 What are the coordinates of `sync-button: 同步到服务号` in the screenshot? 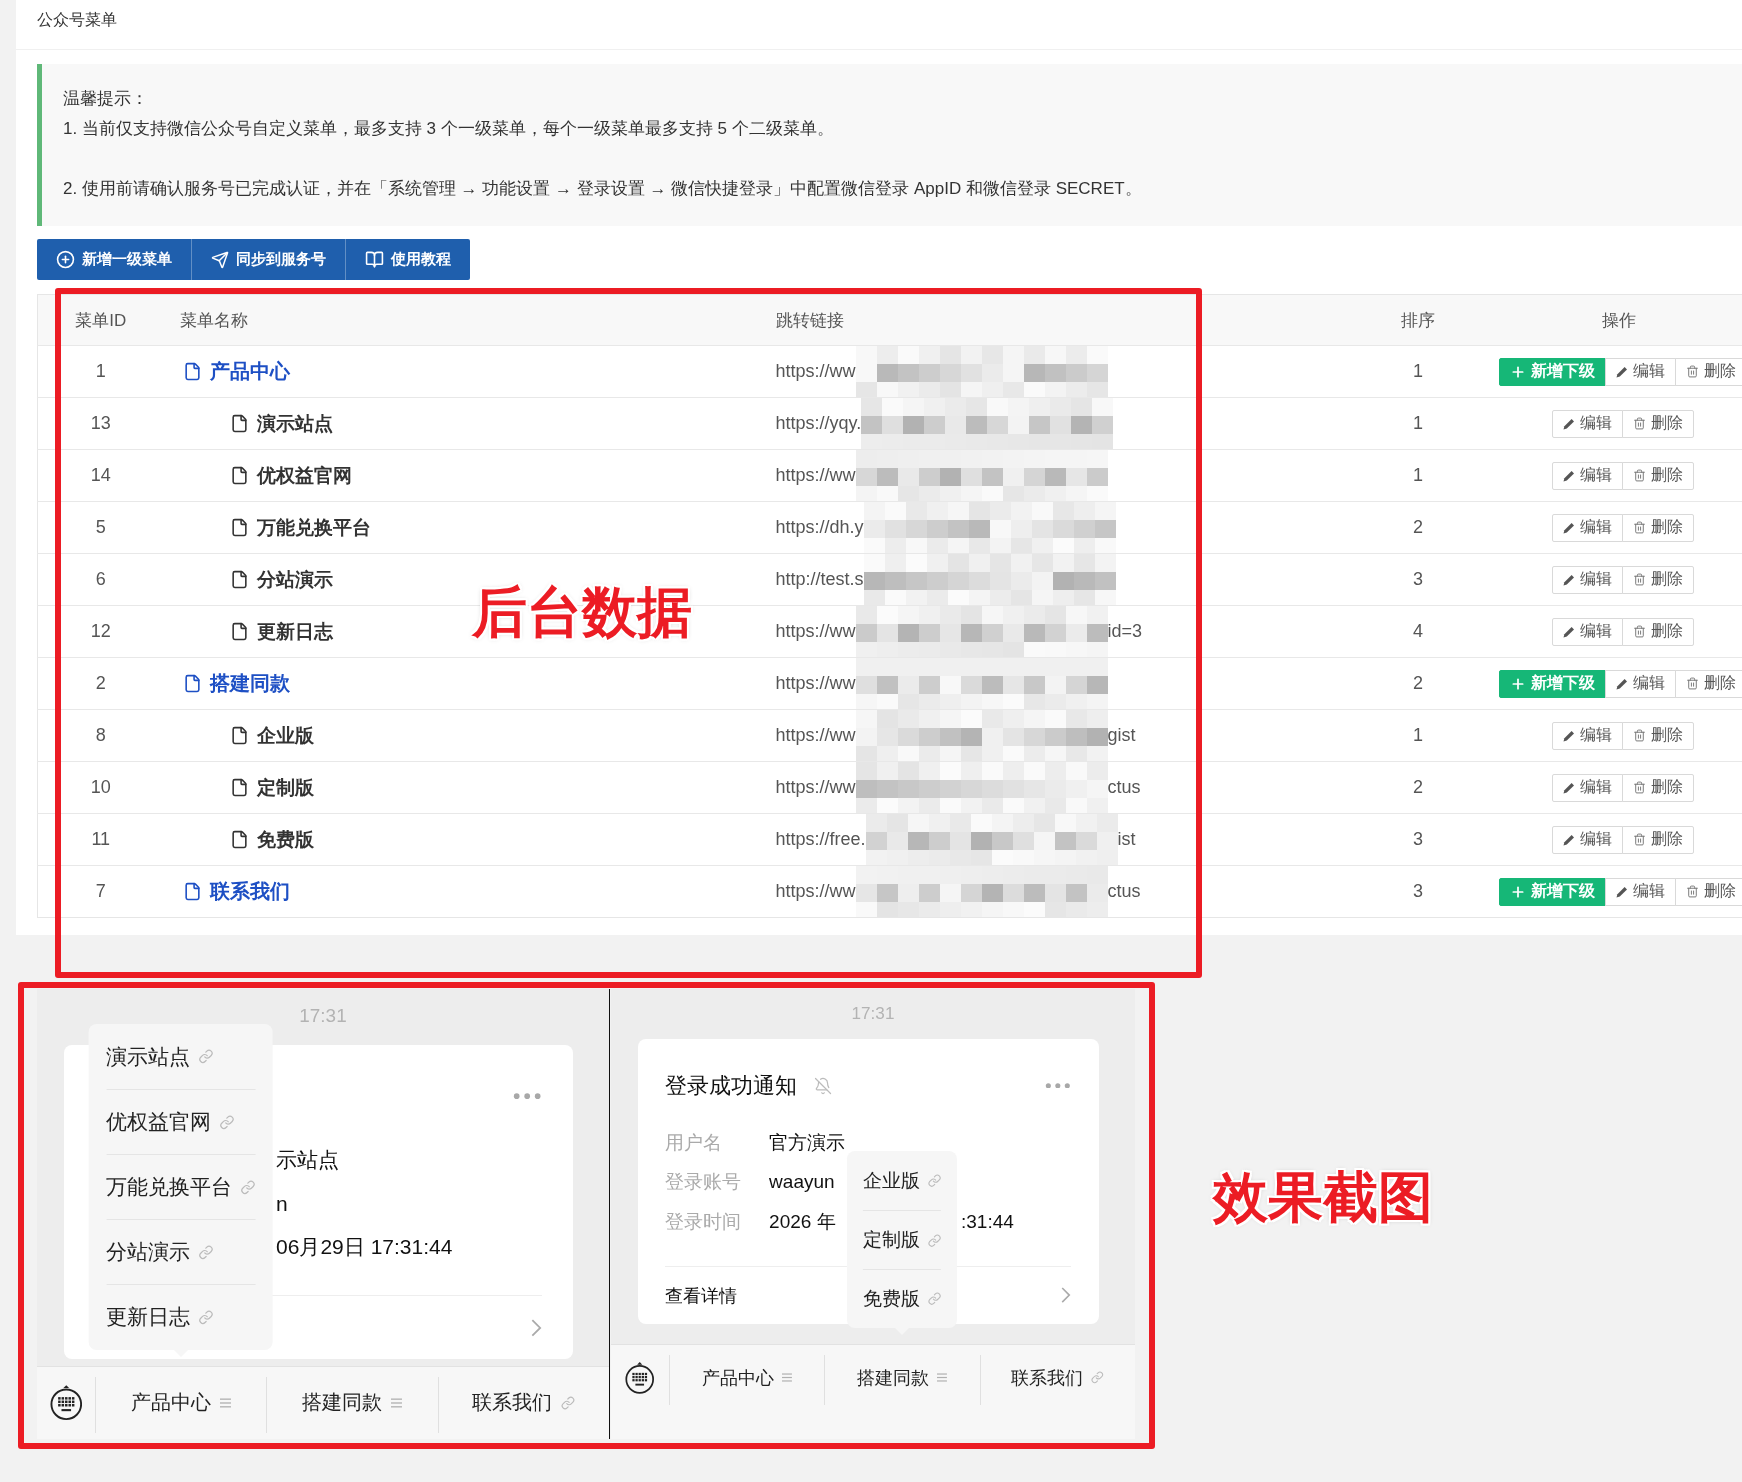 It's located at (268, 259).